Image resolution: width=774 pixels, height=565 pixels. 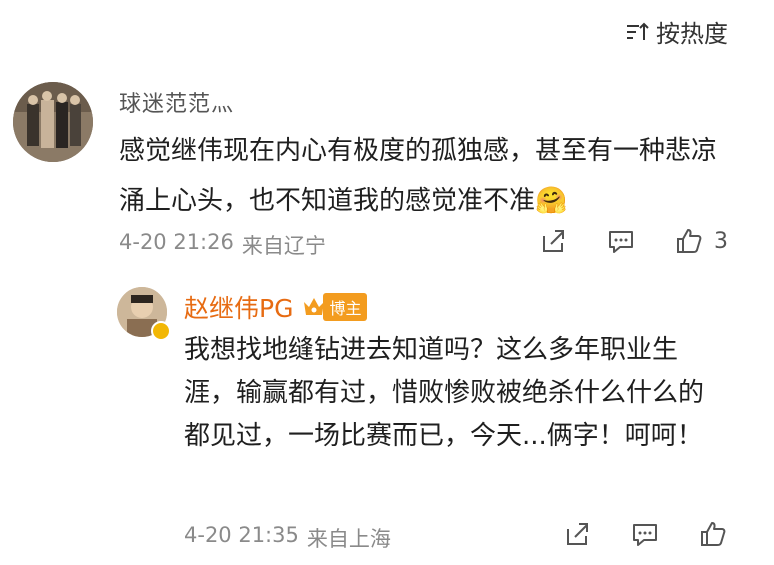 I want to click on comment-actions: 3, so click(x=633, y=241).